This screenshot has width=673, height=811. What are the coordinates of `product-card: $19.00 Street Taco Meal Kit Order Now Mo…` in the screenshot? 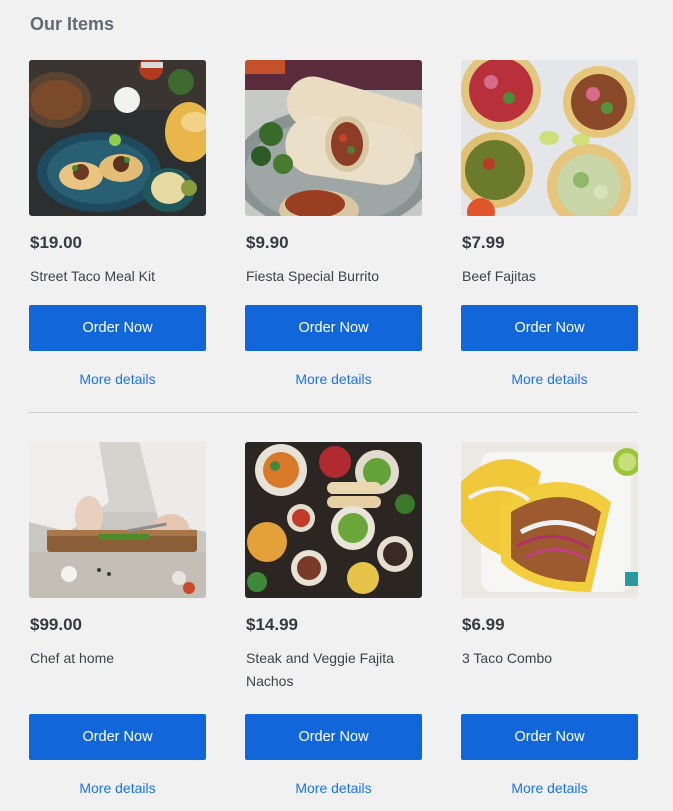 It's located at (117, 224).